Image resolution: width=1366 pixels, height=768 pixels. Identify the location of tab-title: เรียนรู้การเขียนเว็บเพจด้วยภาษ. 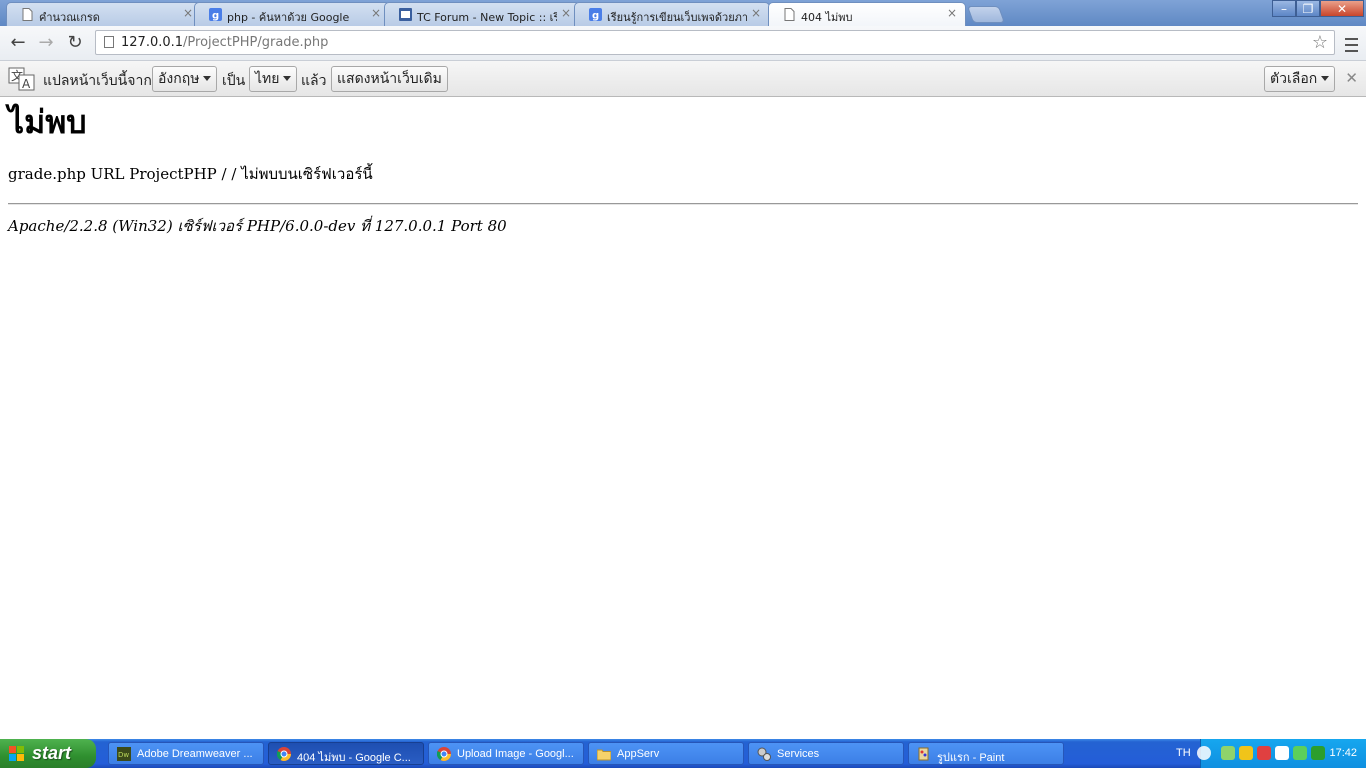
(677, 17).